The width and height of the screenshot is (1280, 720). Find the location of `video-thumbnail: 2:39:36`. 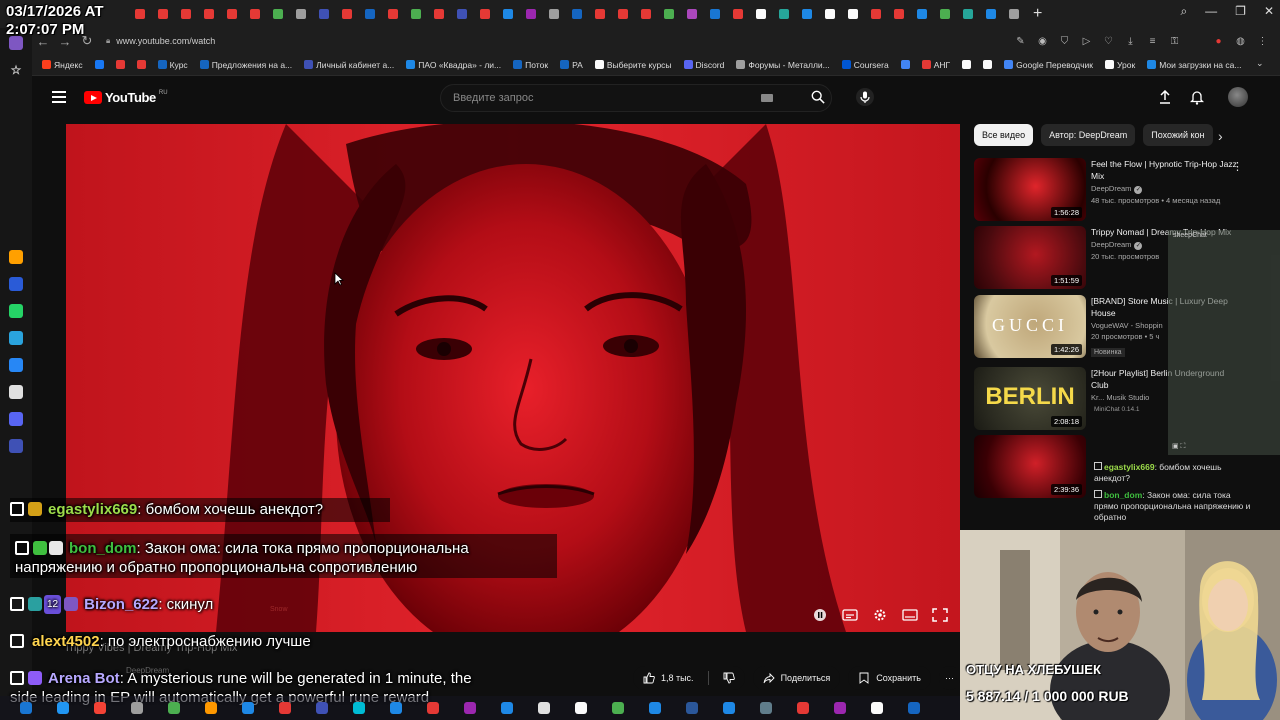

video-thumbnail: 2:39:36 is located at coordinates (1030, 466).